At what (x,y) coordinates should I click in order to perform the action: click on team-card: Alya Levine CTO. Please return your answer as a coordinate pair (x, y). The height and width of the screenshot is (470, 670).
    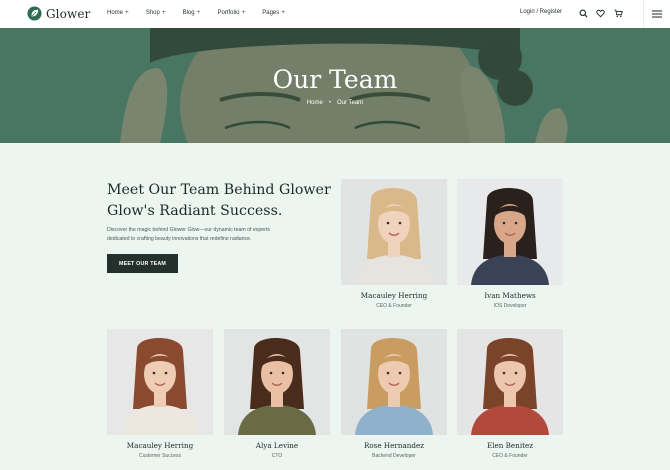
    Looking at the image, I should click on (277, 394).